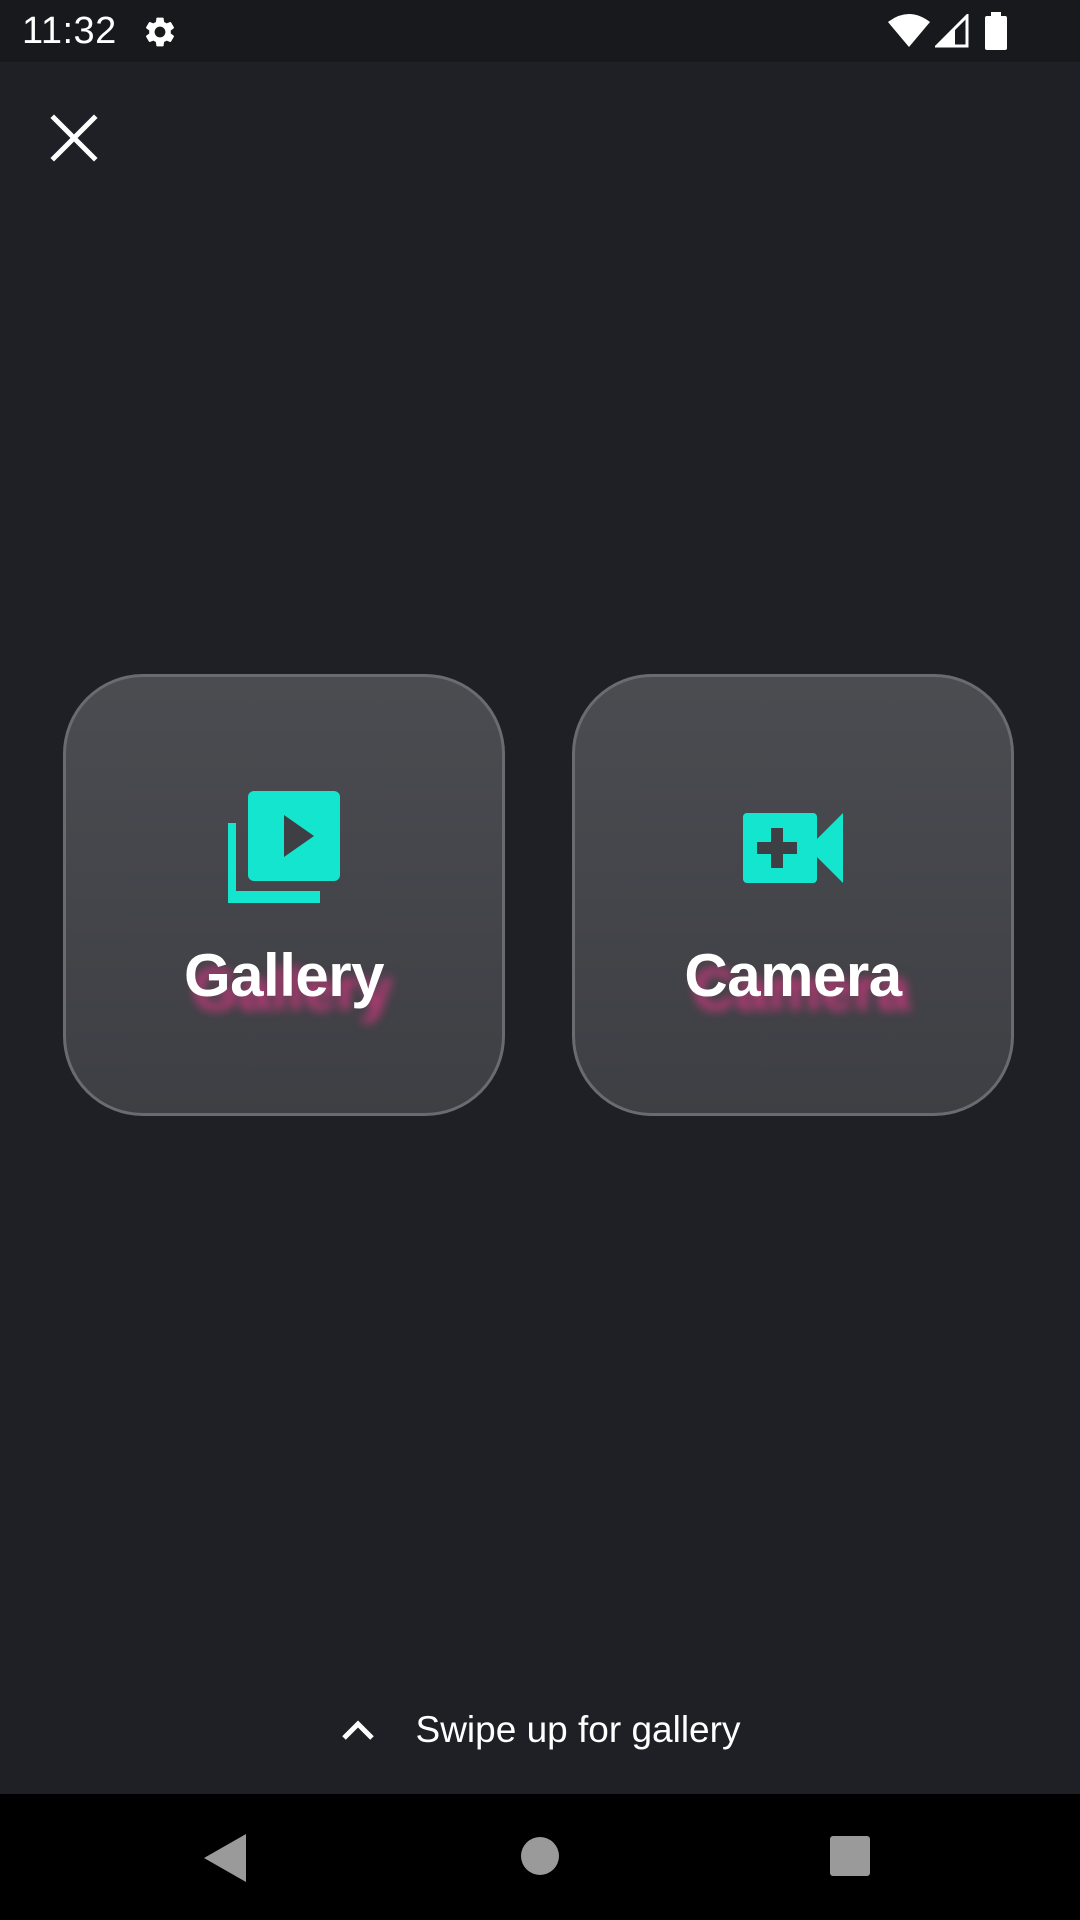 Image resolution: width=1080 pixels, height=1920 pixels. What do you see at coordinates (284, 975) in the screenshot?
I see `gallery-label: Gallery` at bounding box center [284, 975].